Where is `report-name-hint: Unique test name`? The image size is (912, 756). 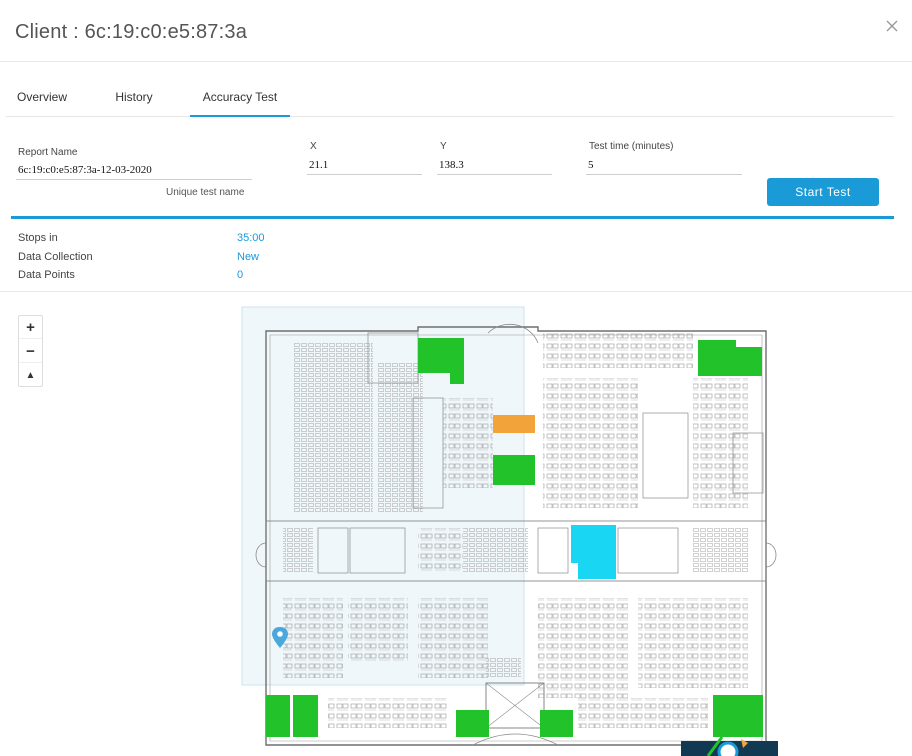
report-name-hint: Unique test name is located at coordinates (205, 192).